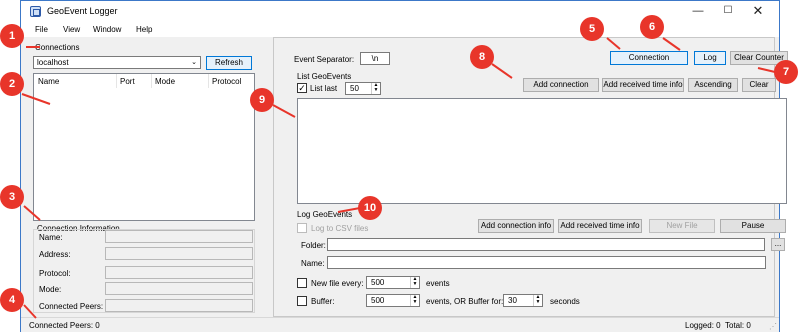  I want to click on callout-badge-1: 1, so click(12, 36).